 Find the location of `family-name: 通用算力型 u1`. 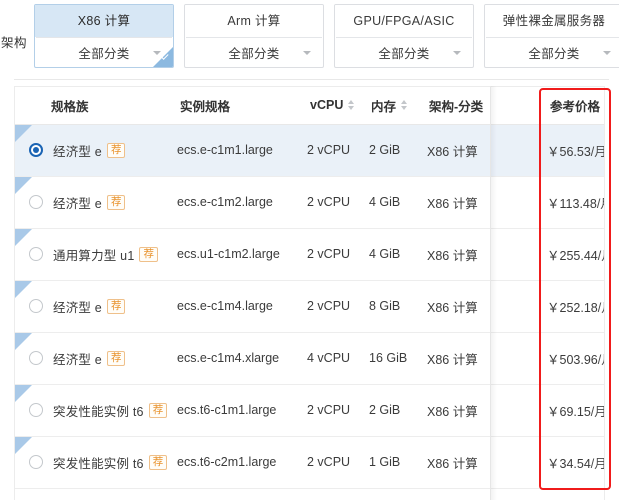

family-name: 通用算力型 u1 is located at coordinates (94, 255).